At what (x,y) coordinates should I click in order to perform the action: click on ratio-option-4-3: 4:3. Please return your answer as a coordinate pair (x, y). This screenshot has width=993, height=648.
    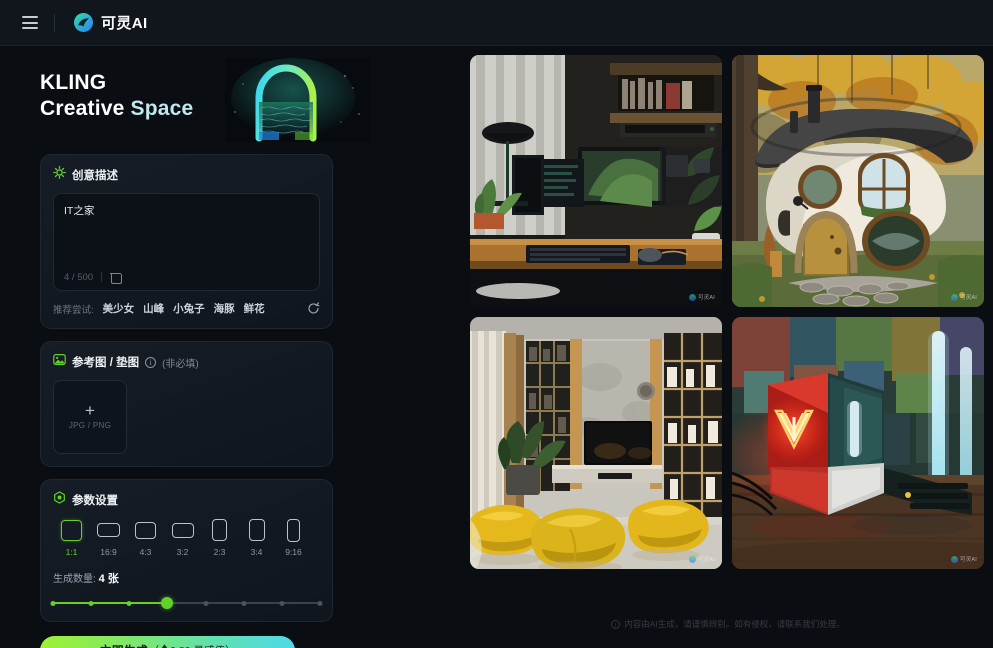
    Looking at the image, I should click on (145, 537).